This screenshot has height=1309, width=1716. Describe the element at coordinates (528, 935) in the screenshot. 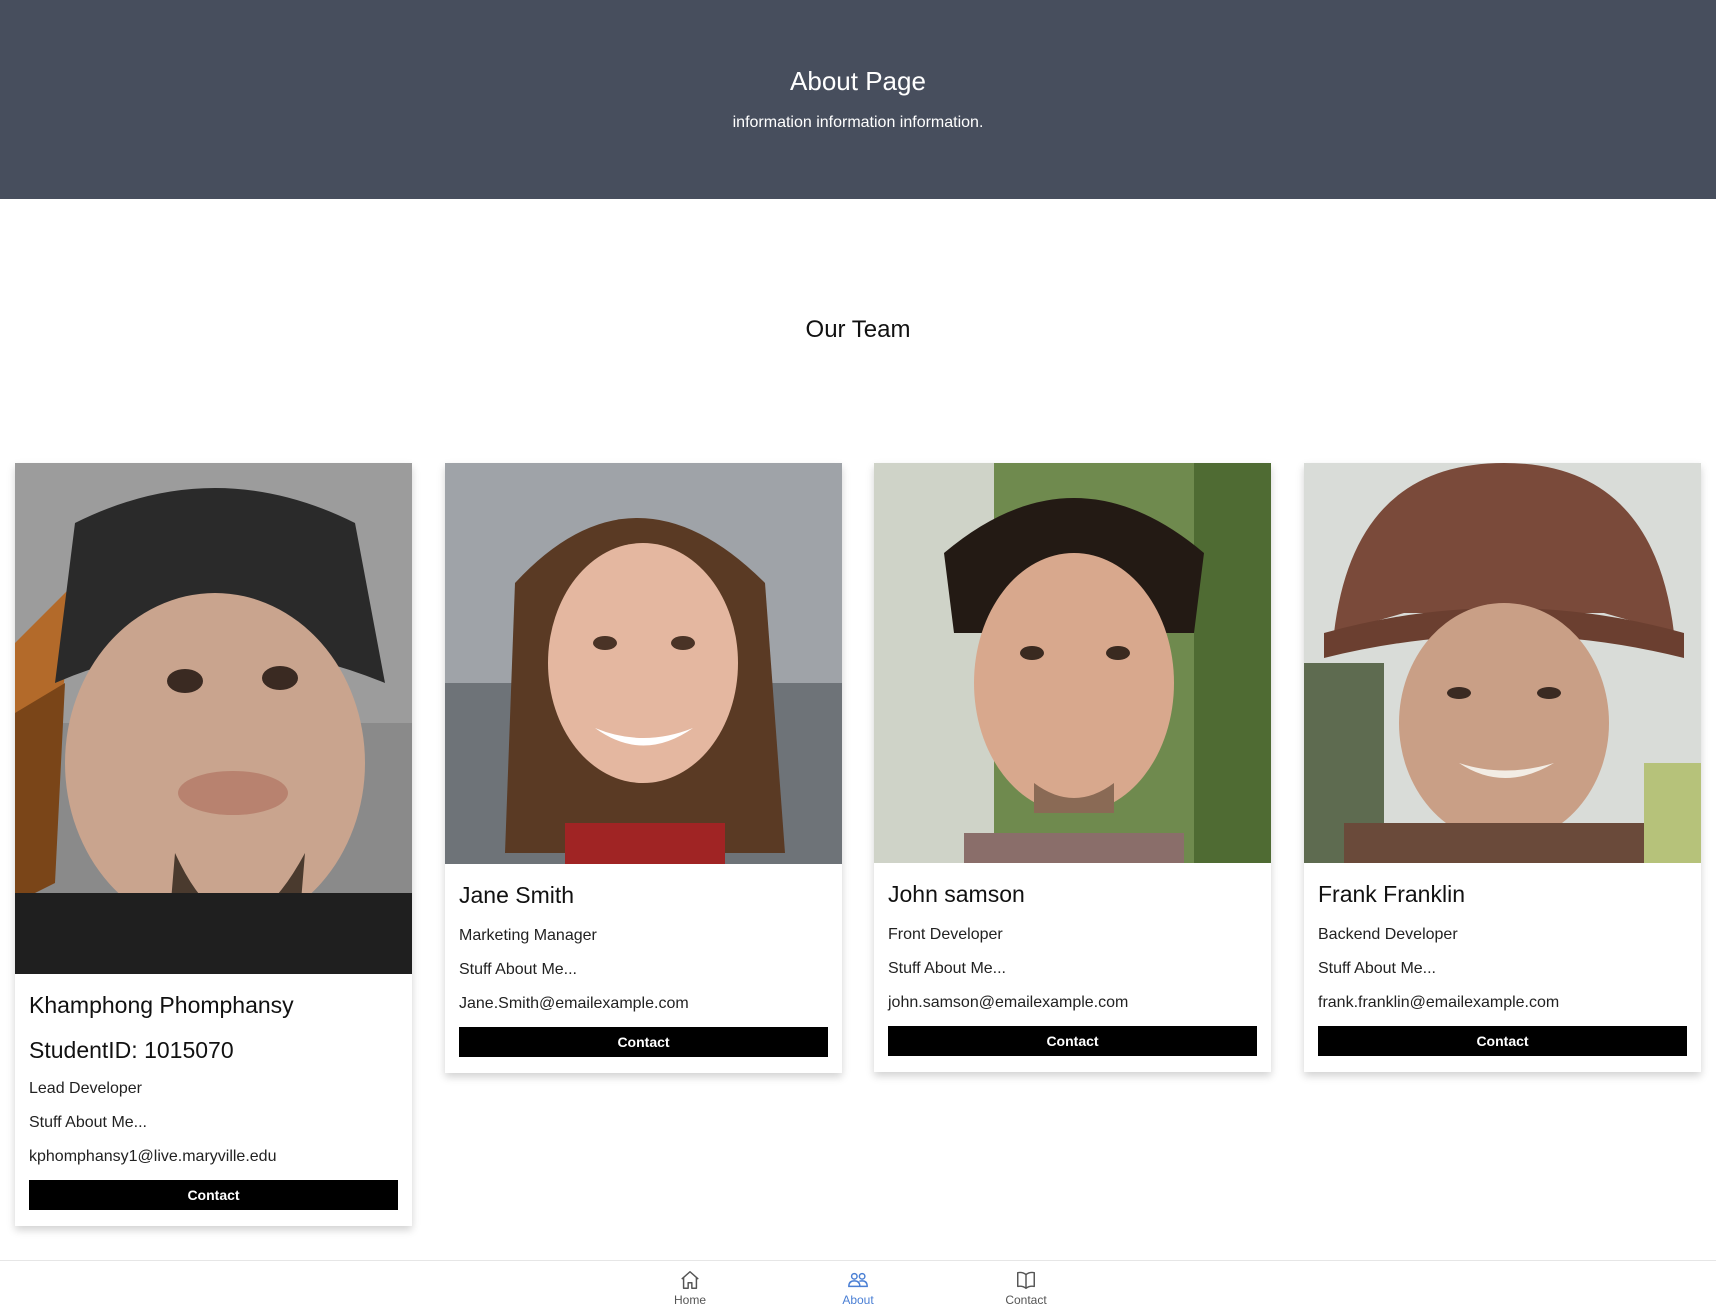

I see `member-role: Marketing Manager` at that location.